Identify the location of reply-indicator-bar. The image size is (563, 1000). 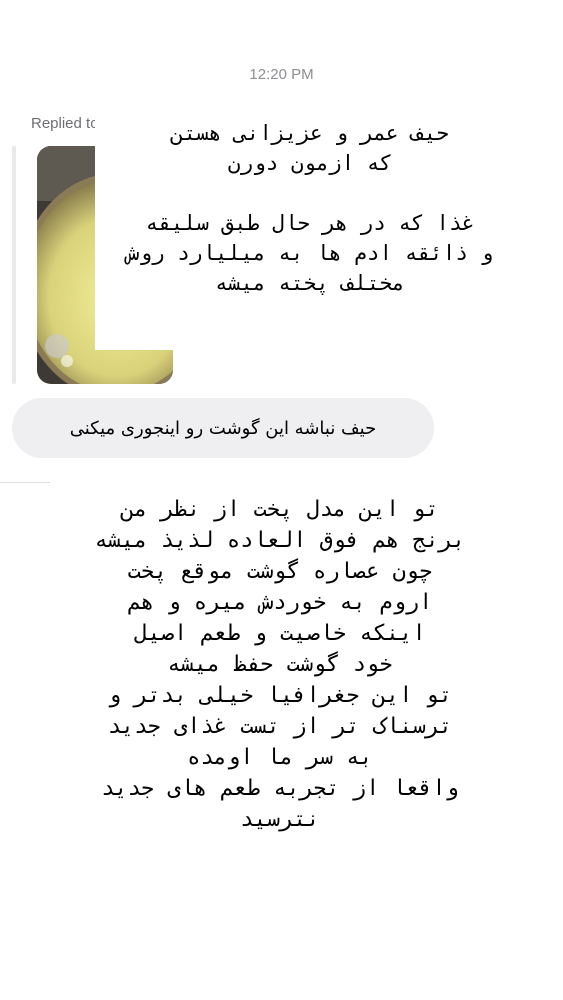
(14, 265).